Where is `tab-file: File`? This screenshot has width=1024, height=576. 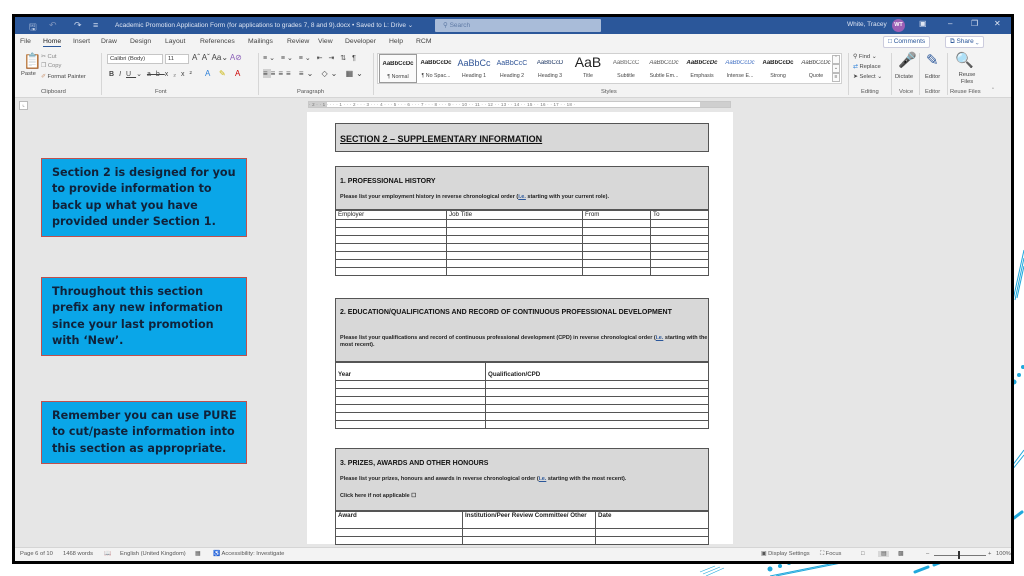
tab-file: File is located at coordinates (25, 41).